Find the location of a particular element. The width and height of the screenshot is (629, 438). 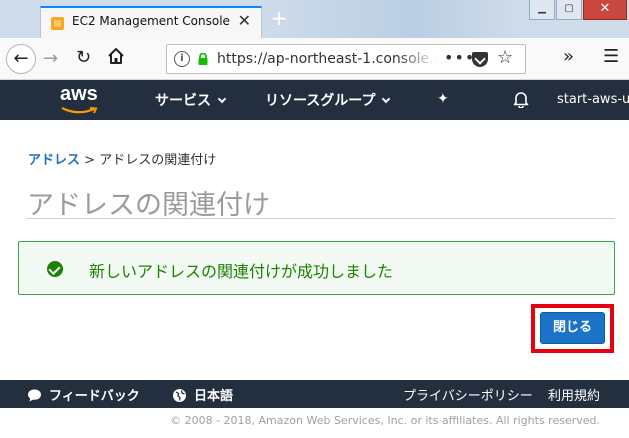

maximize-button: ▢ is located at coordinates (569, 10).